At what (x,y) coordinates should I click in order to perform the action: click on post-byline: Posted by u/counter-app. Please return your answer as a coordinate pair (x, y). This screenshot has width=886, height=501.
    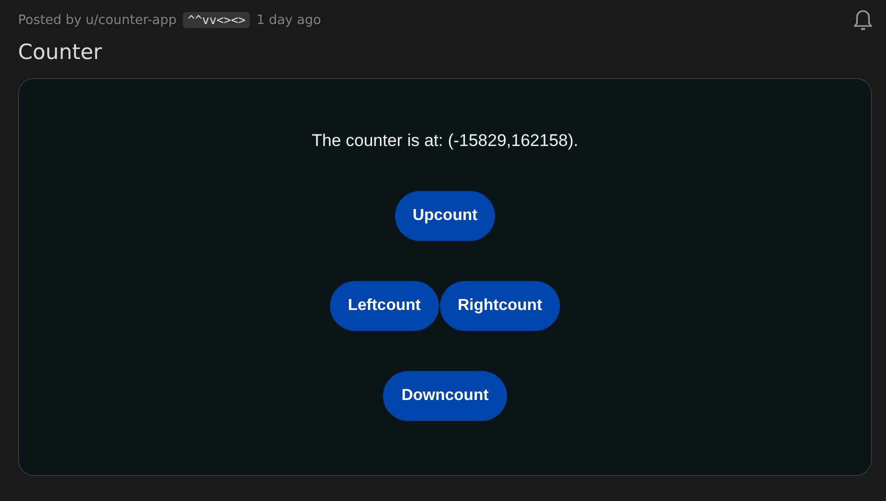
    Looking at the image, I should click on (97, 20).